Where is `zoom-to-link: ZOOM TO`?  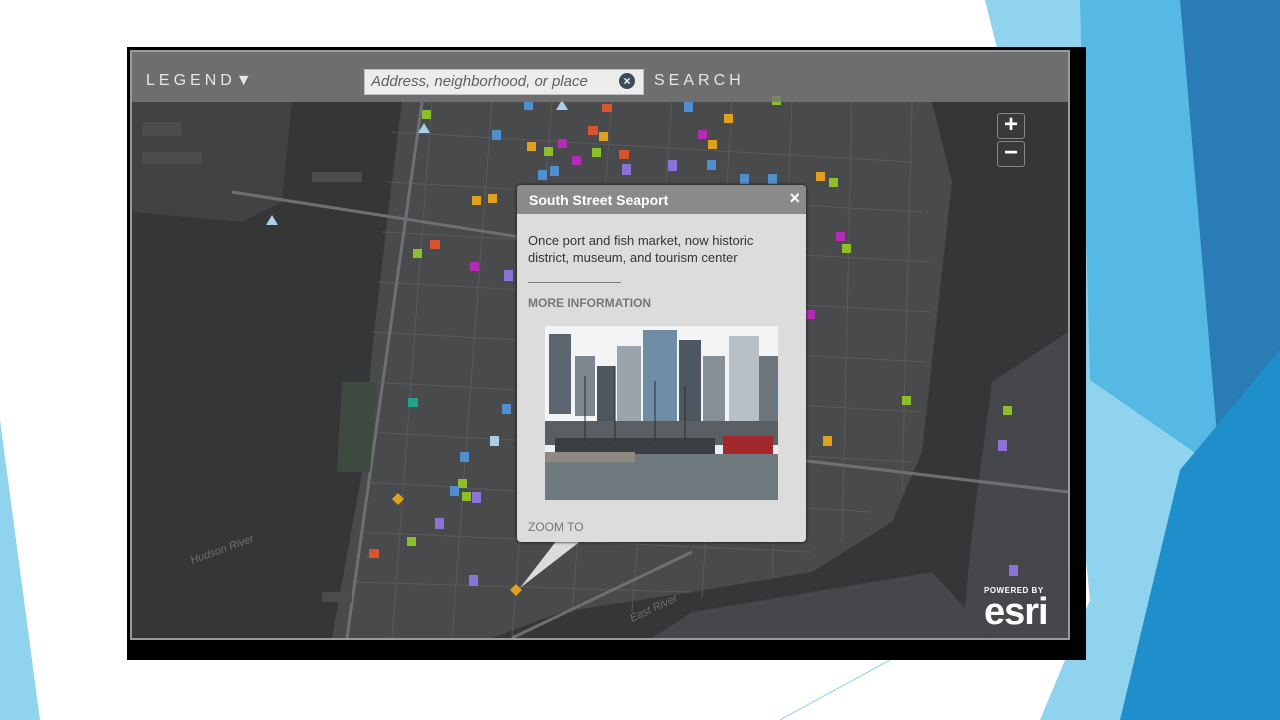
zoom-to-link: ZOOM TO is located at coordinates (556, 527).